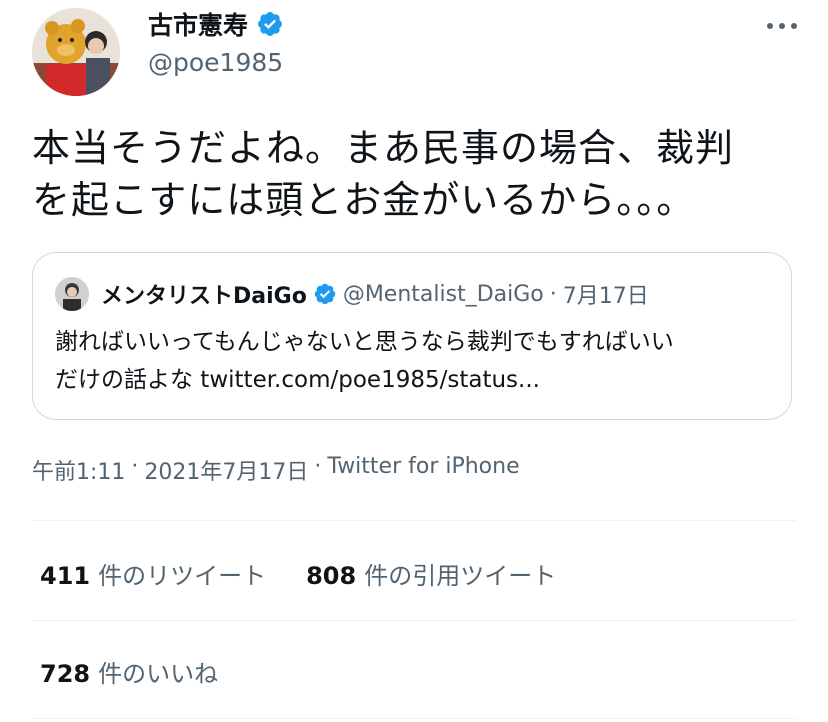  I want to click on quotes-label: 件の引用ツイート, so click(460, 576).